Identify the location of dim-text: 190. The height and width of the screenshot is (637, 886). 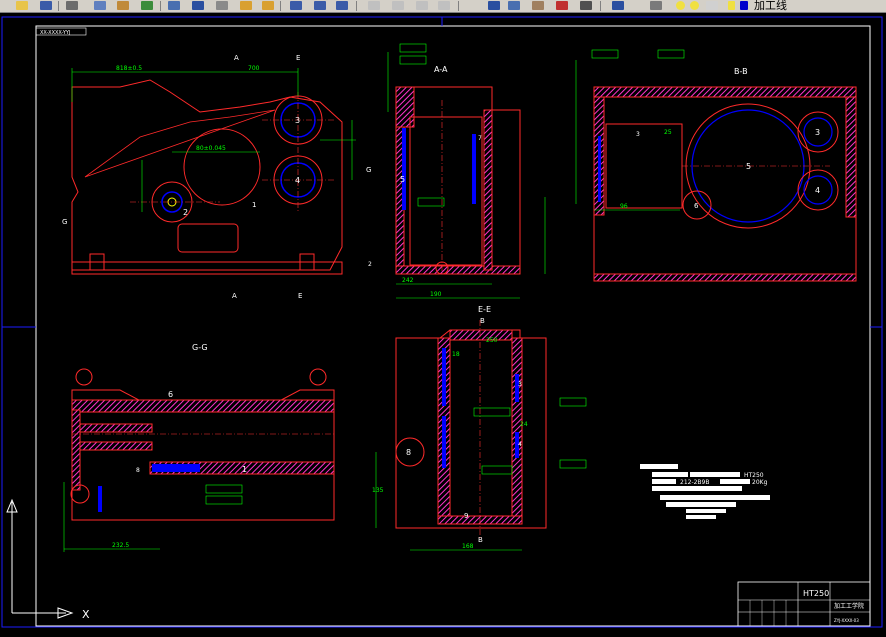
(436, 294).